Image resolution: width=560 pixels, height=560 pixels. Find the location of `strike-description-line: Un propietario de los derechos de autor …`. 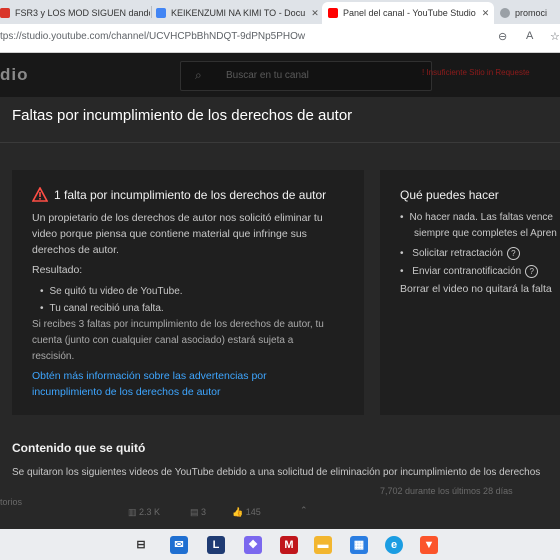

strike-description-line: Un propietario de los derechos de autor … is located at coordinates (177, 218).